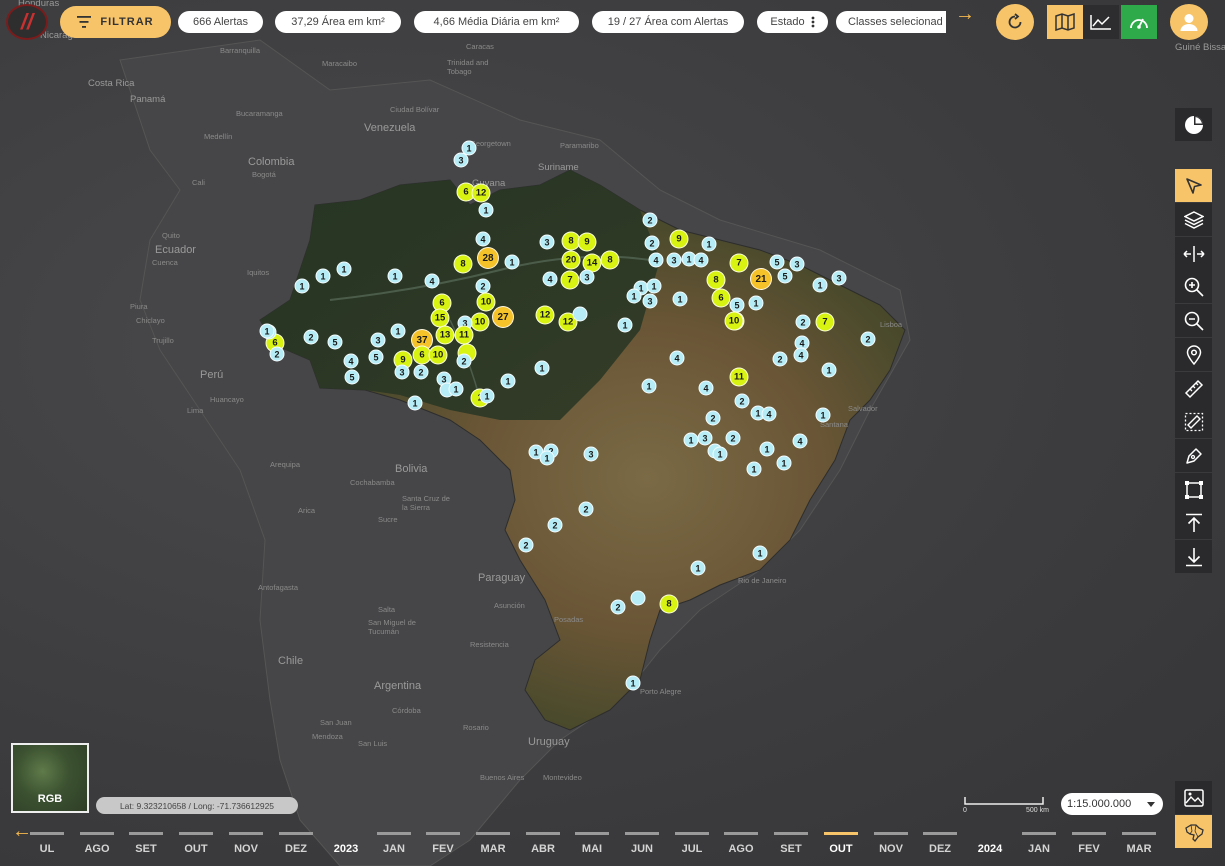  I want to click on timeline-month: NOV, so click(246, 847).